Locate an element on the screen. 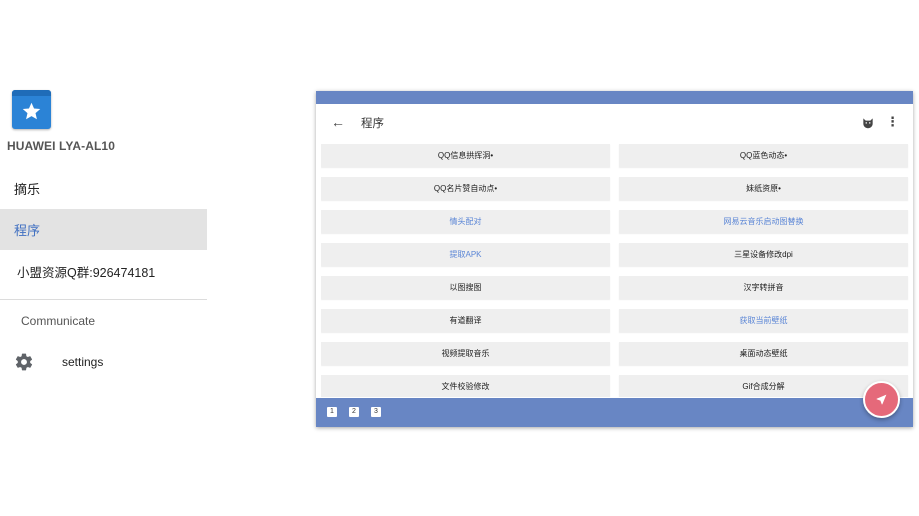  grid-item-label: QQ名片赞自动点• is located at coordinates (465, 188).